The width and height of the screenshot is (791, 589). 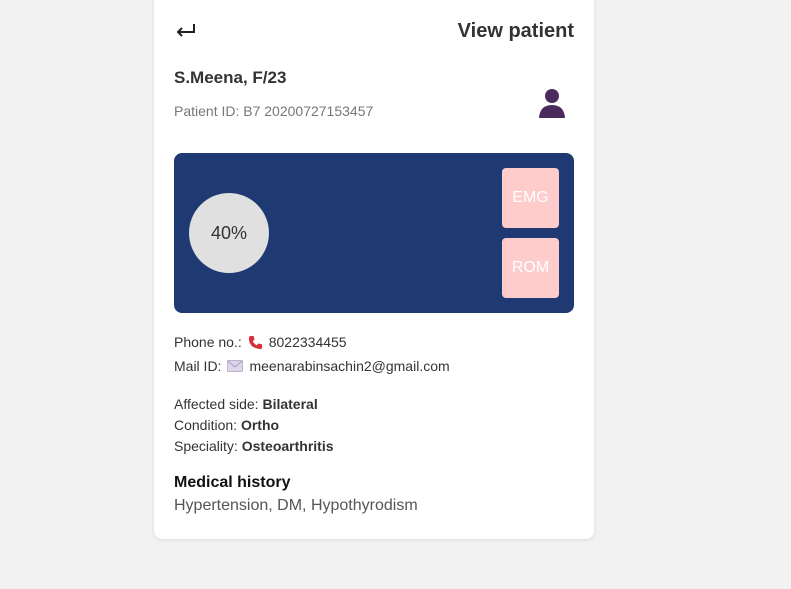 I want to click on condition-row: Condition: Ortho, so click(x=226, y=425).